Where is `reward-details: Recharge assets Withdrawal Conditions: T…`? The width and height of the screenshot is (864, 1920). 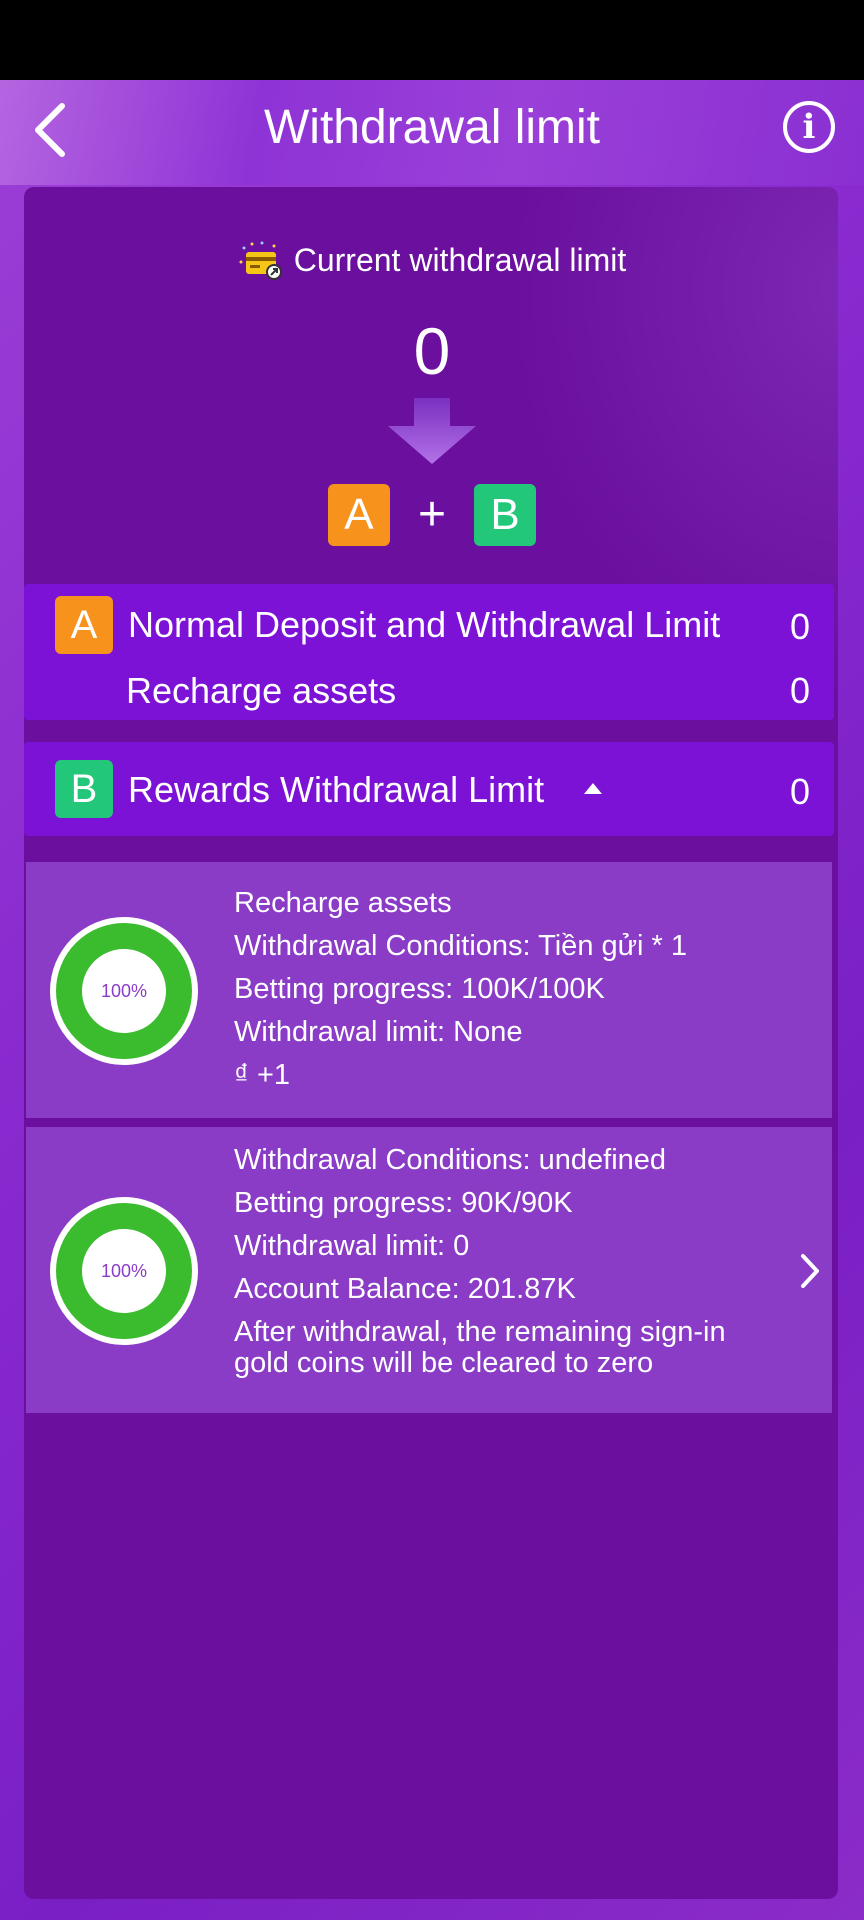
reward-details: Recharge assets Withdrawal Conditions: T… is located at coordinates (460, 989).